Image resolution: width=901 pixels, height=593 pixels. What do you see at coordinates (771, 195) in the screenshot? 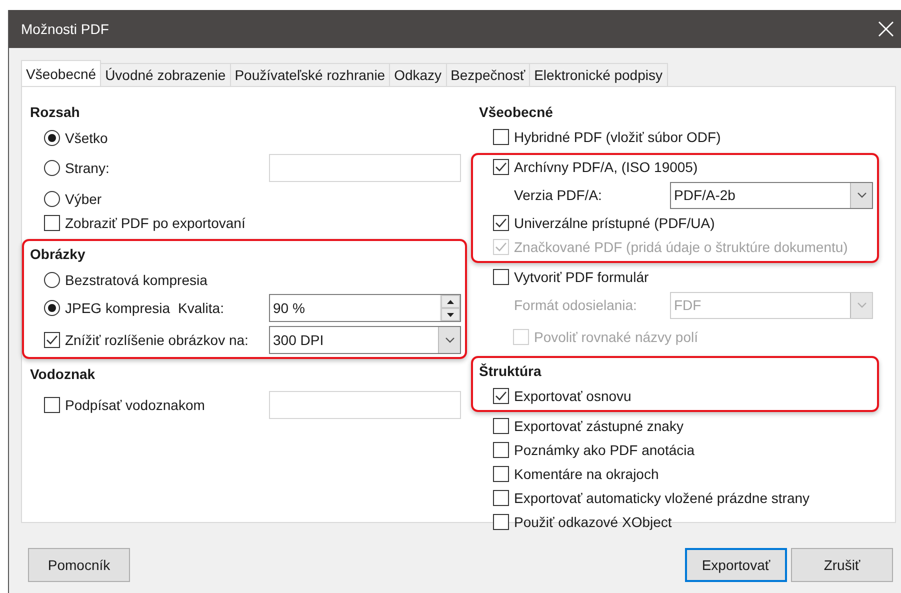
I see `dropdown: PDF/A-2b` at bounding box center [771, 195].